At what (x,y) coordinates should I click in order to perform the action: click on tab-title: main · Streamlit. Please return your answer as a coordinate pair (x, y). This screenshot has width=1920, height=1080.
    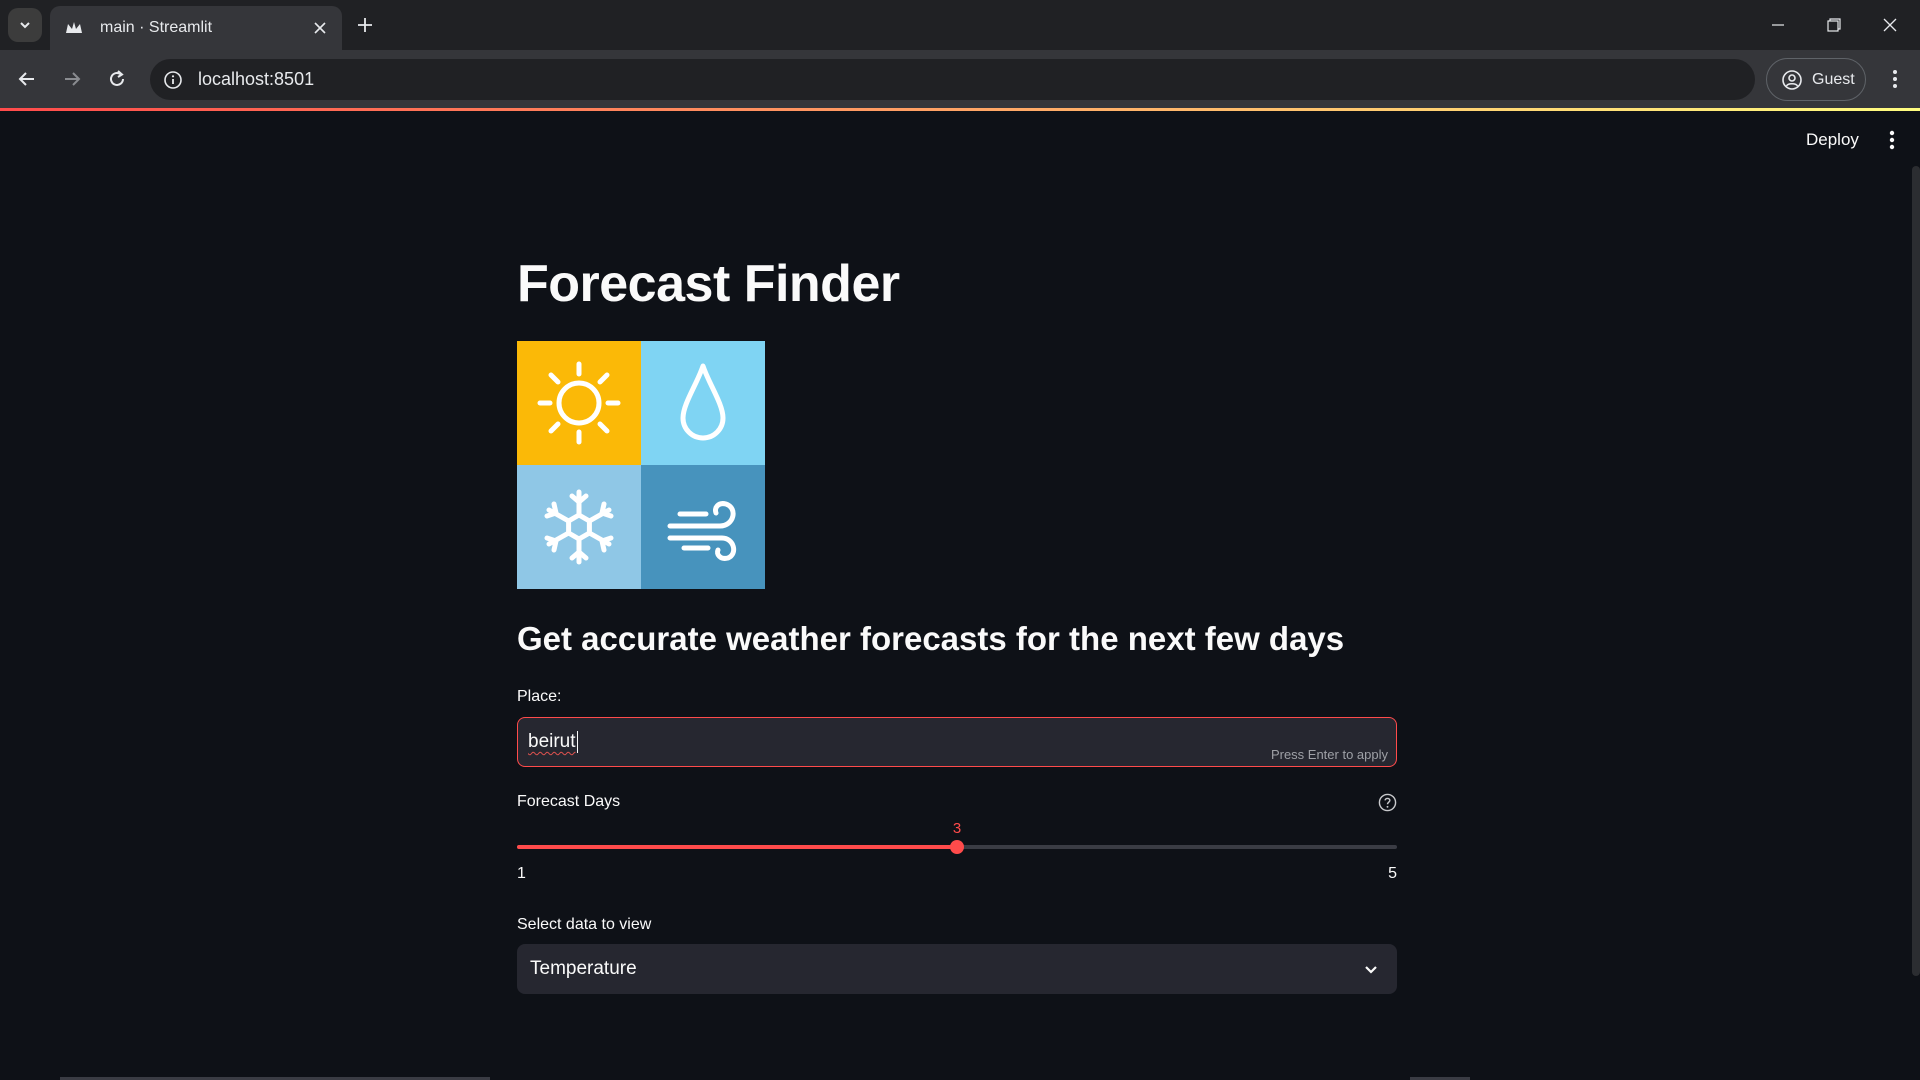
    Looking at the image, I should click on (156, 27).